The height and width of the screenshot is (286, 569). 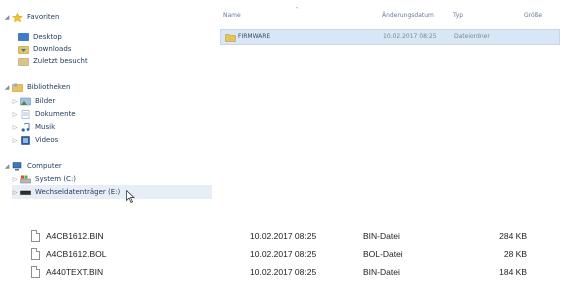 What do you see at coordinates (78, 192) in the screenshot?
I see `nav-label: Wechseldatenträger (E:)` at bounding box center [78, 192].